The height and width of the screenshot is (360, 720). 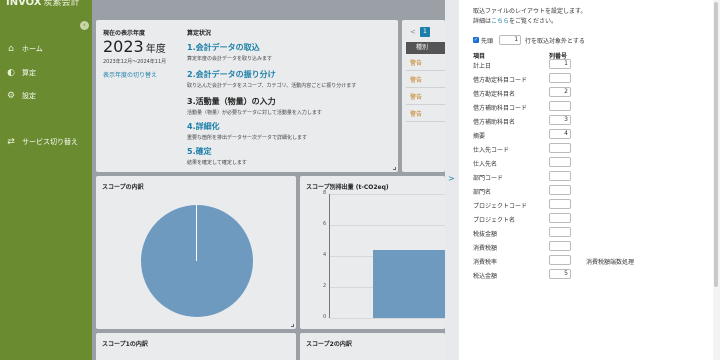 What do you see at coordinates (593, 177) in the screenshot?
I see `layout-field-row: 部門コード` at bounding box center [593, 177].